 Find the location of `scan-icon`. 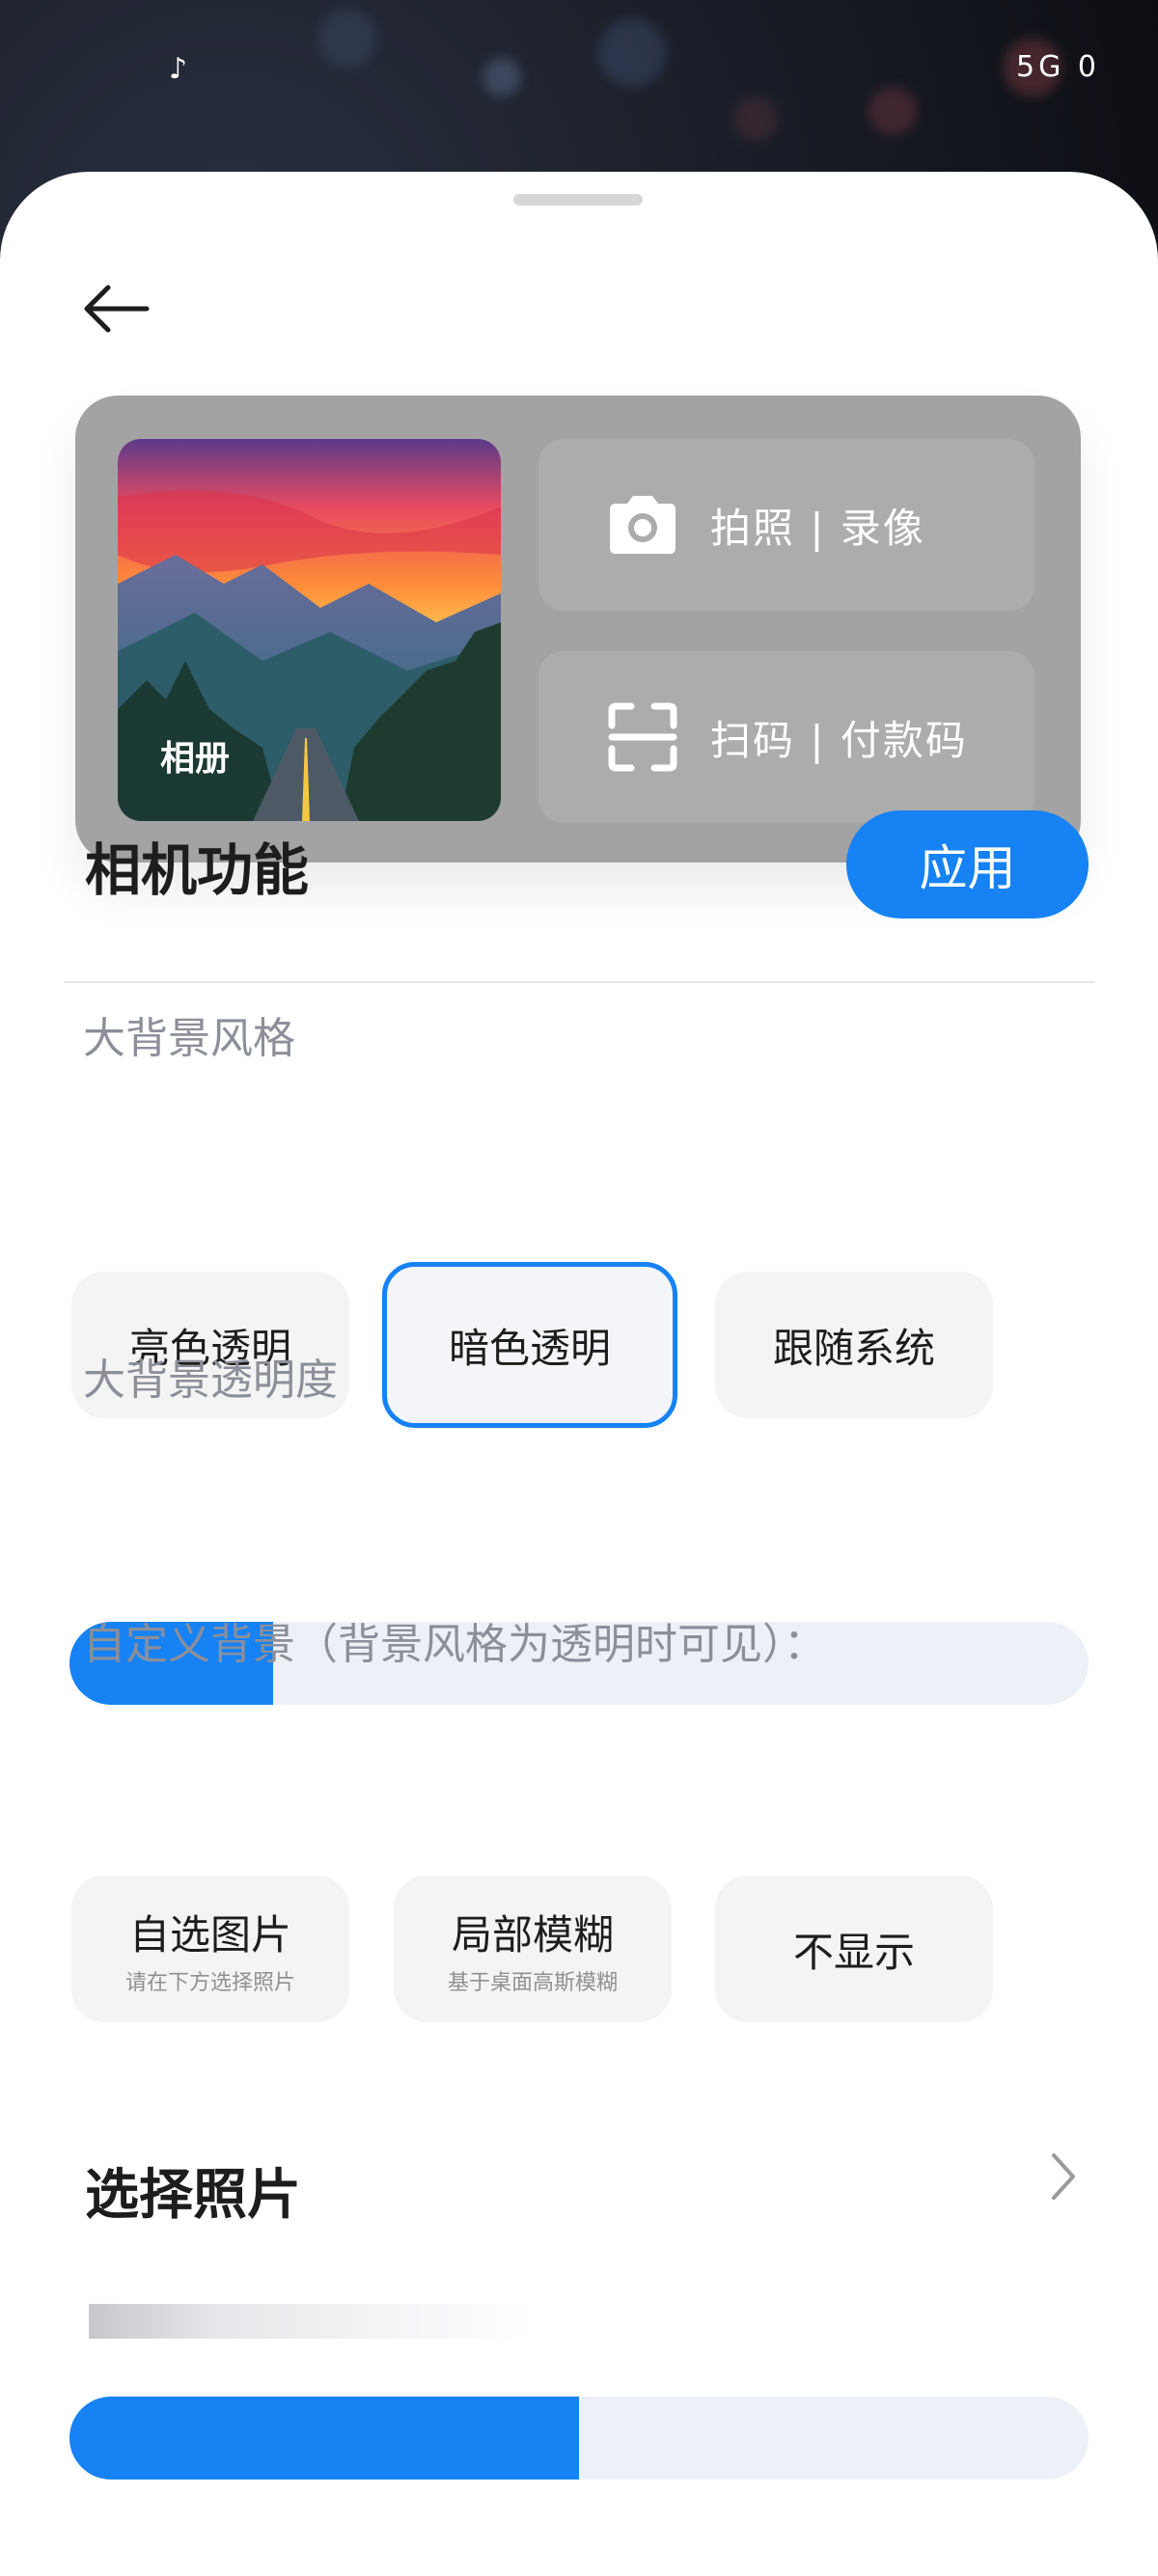

scan-icon is located at coordinates (642, 737).